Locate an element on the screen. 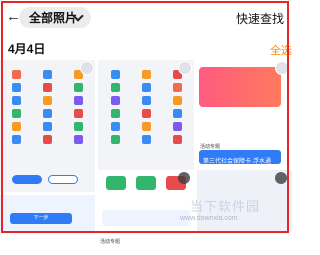  album-dropdown: 全部照片 is located at coordinates (55, 17).